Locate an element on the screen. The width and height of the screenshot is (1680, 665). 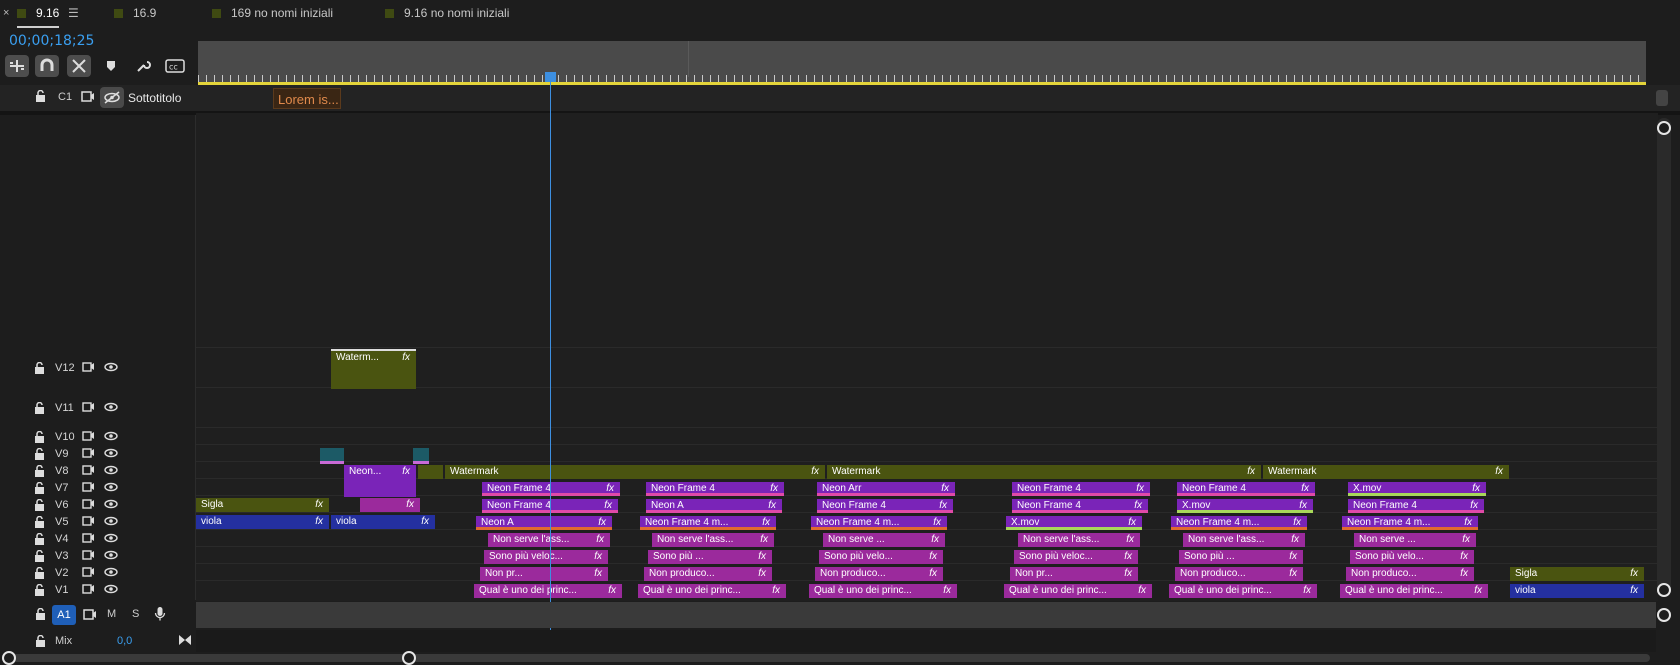
clip-watermark-v12: Waterm... fx is located at coordinates (373, 369).